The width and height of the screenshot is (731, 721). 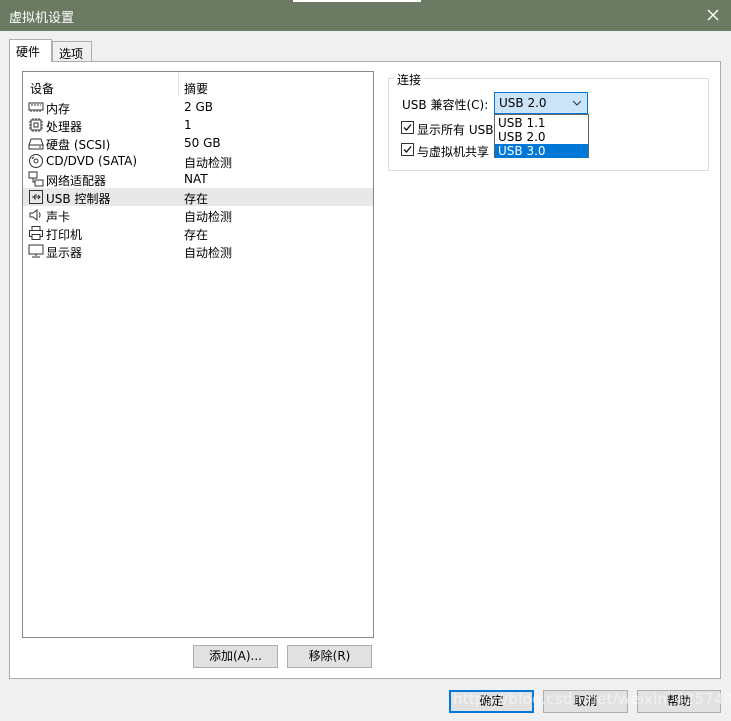 I want to click on device-row-memory: 内存 2 GB, so click(x=198, y=107).